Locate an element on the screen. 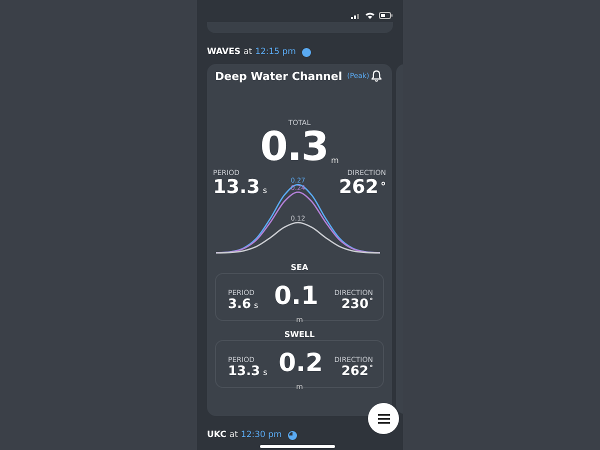 Image resolution: width=600 pixels, height=450 pixels. degree-label: ° is located at coordinates (383, 186).